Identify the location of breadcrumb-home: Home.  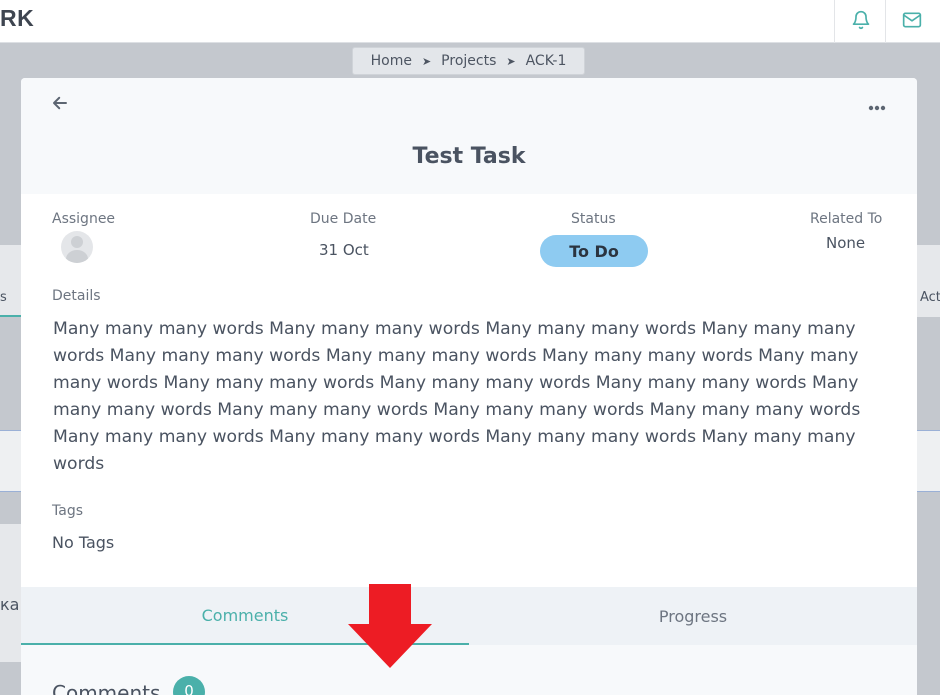
(391, 61).